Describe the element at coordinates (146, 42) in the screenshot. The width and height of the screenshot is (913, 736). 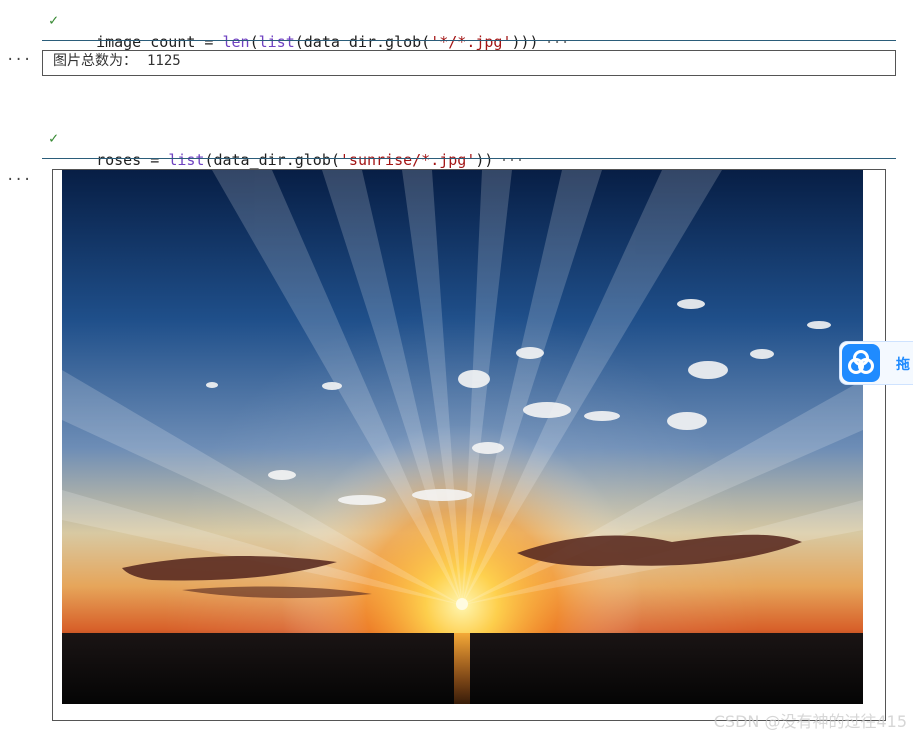
I see `code-var: image_count` at that location.